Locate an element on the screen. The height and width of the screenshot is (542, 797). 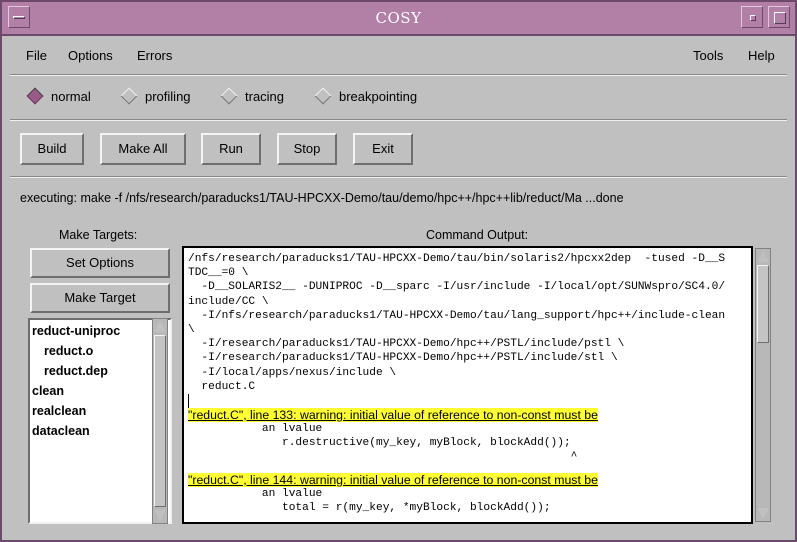
radio-separator is located at coordinates (398, 120).